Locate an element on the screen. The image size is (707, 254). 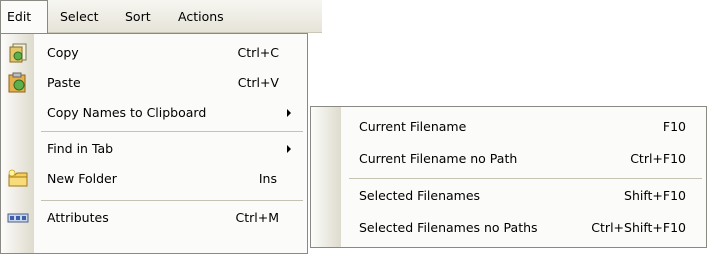
menu-item-label: Attributes is located at coordinates (78, 217).